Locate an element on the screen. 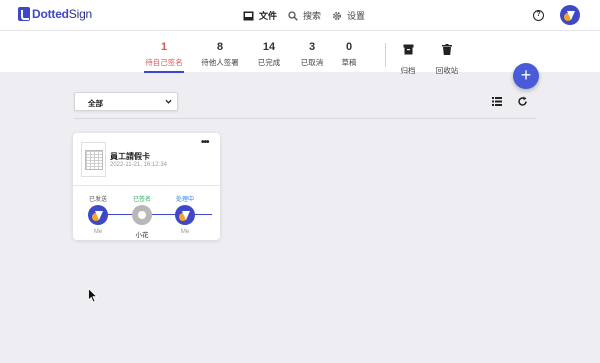 The height and width of the screenshot is (363, 600). archive-button: 归档 is located at coordinates (408, 59).